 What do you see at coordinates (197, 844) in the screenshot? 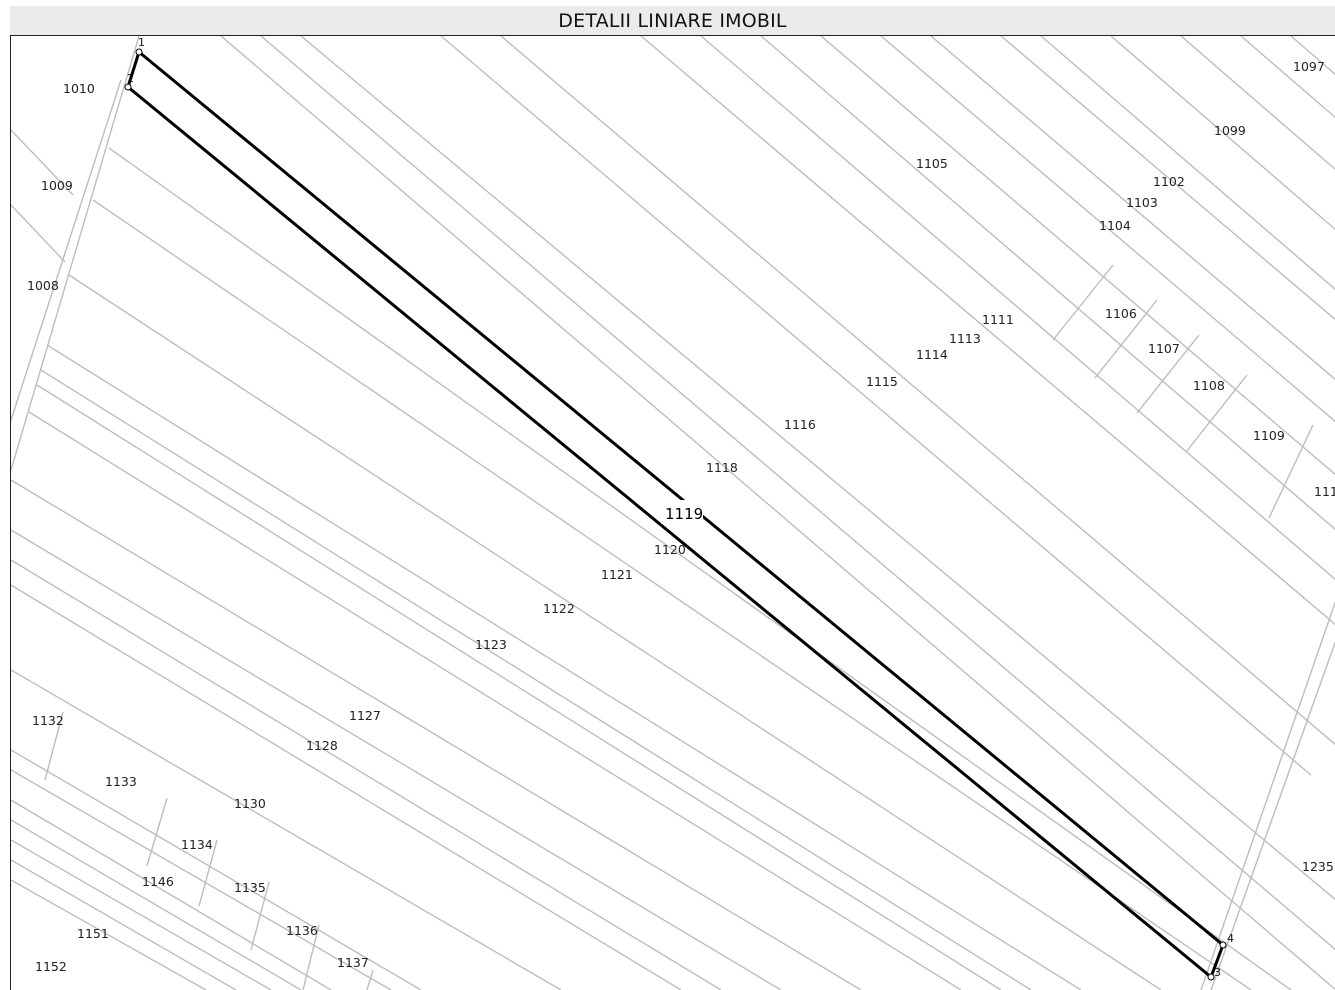
I see `parcel-label: 1134` at bounding box center [197, 844].